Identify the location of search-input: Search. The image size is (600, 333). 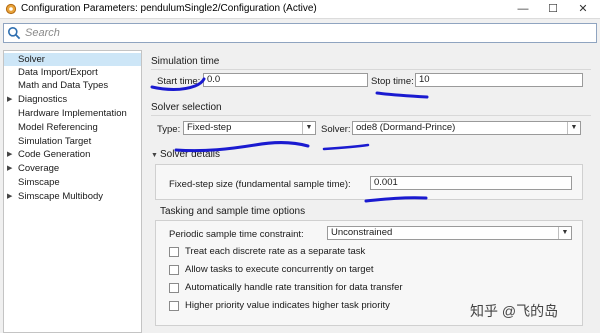
(300, 33).